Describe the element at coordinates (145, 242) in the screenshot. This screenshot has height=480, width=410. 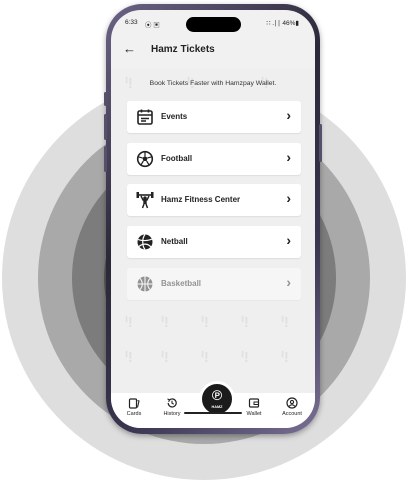
I see `netball-icon` at that location.